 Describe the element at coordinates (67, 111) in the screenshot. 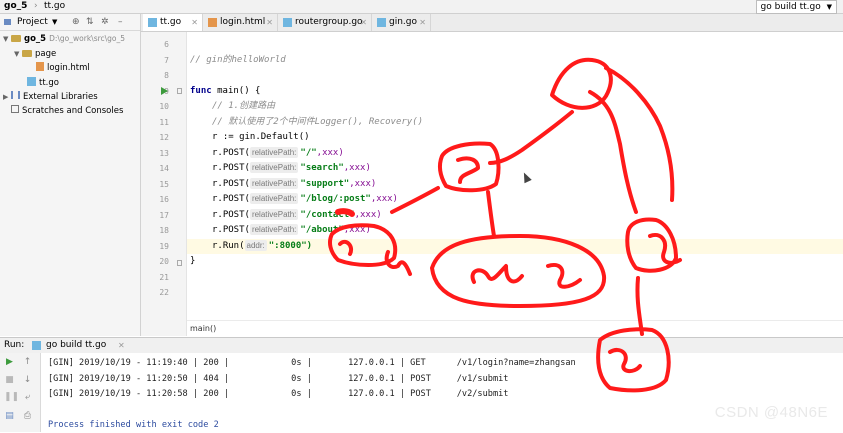

I see `tree-item-scratches: Scratches and Consoles` at that location.